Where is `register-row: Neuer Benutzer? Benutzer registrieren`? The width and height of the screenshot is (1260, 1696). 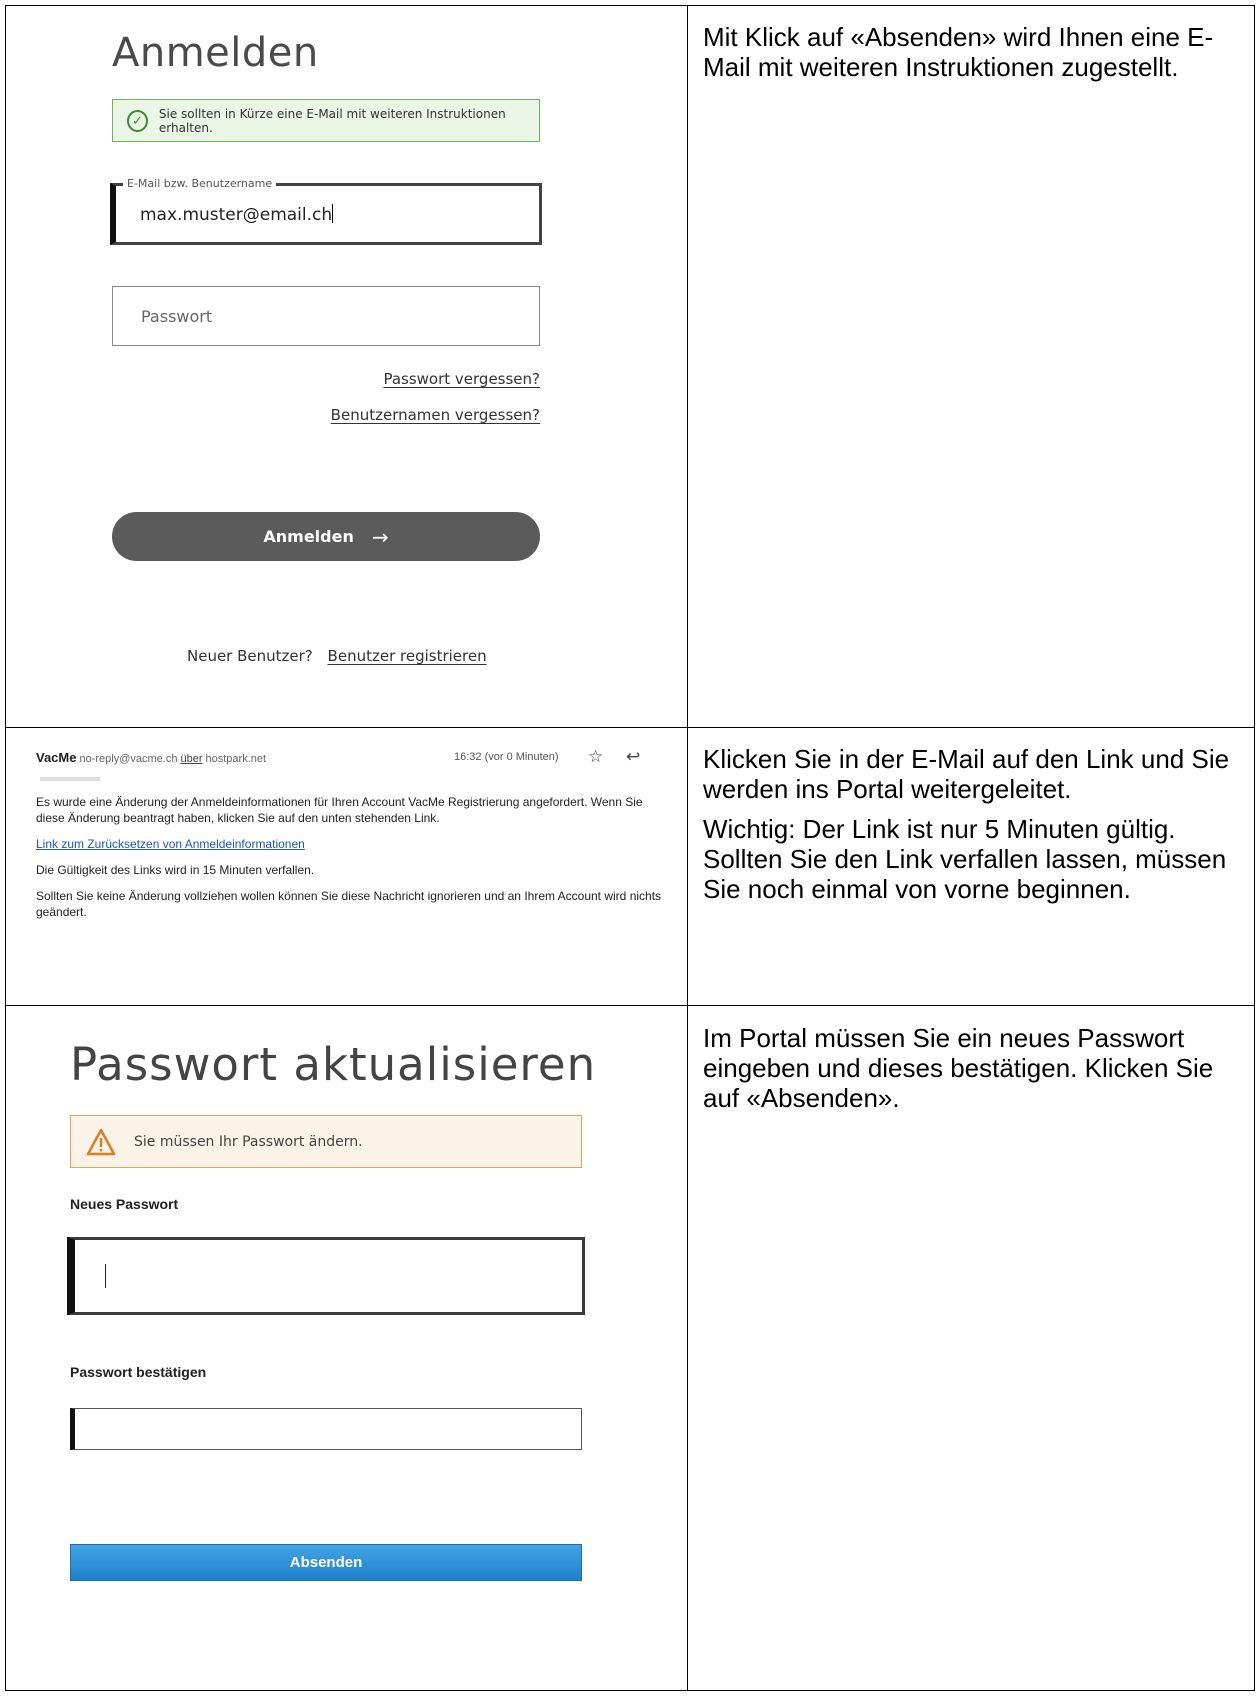 register-row: Neuer Benutzer? Benutzer registrieren is located at coordinates (337, 656).